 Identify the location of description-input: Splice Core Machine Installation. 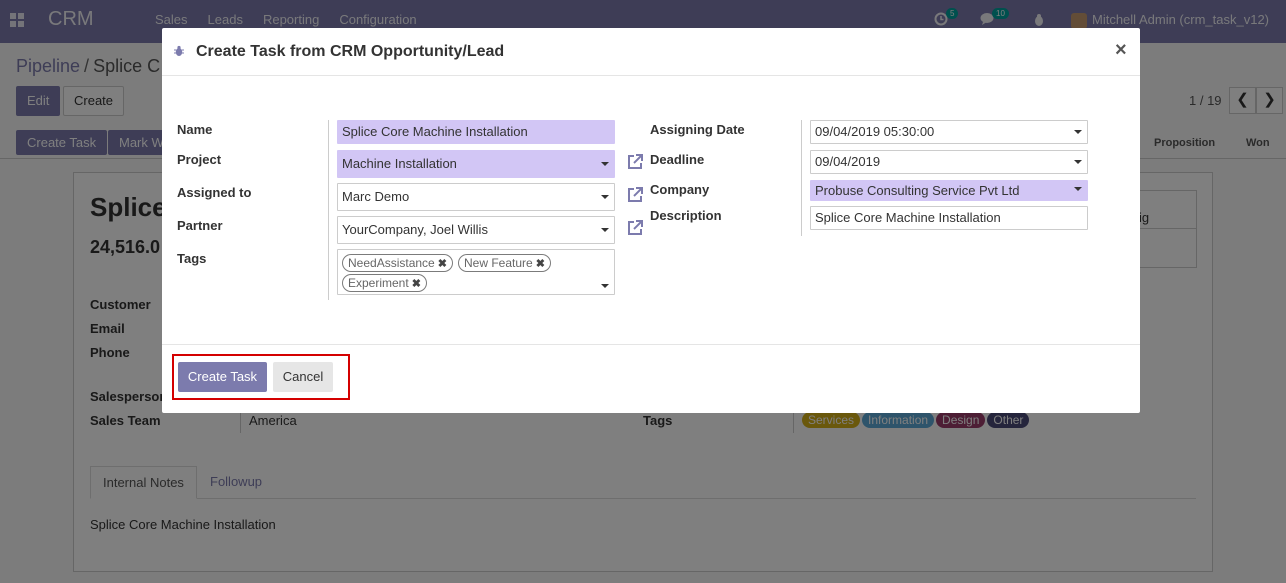
(949, 218).